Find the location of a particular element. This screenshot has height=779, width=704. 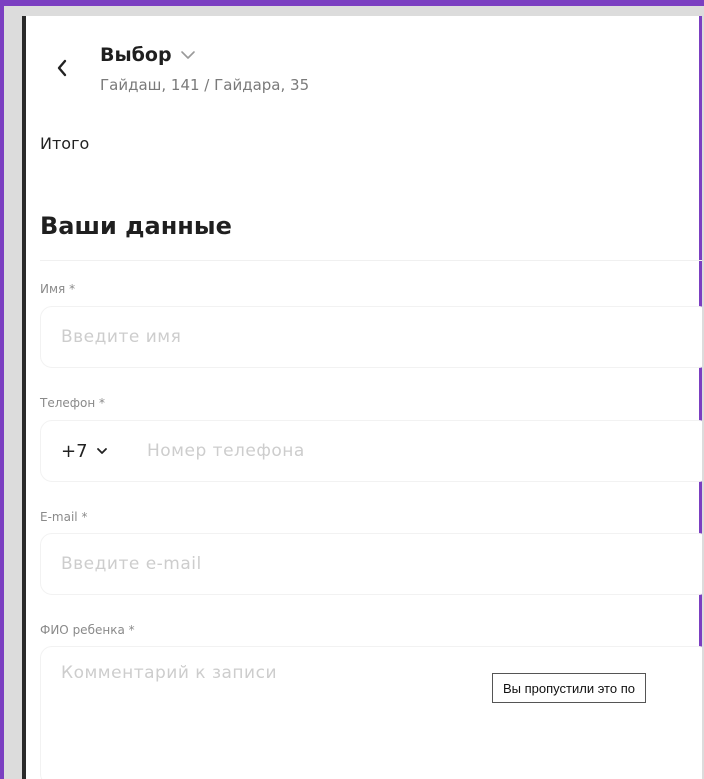

name-input is located at coordinates (321, 337).